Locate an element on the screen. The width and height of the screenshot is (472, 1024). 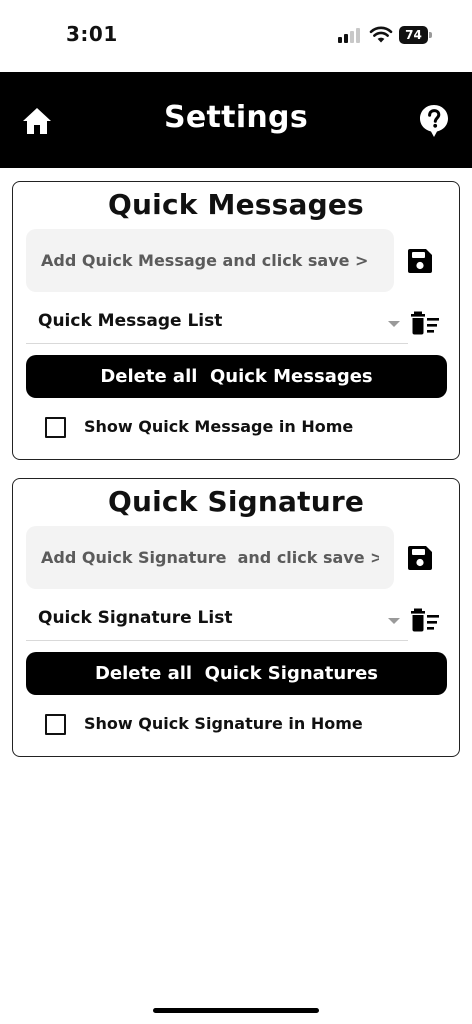
show-quick-signature-label: Show Quick Signature in Home is located at coordinates (223, 723).